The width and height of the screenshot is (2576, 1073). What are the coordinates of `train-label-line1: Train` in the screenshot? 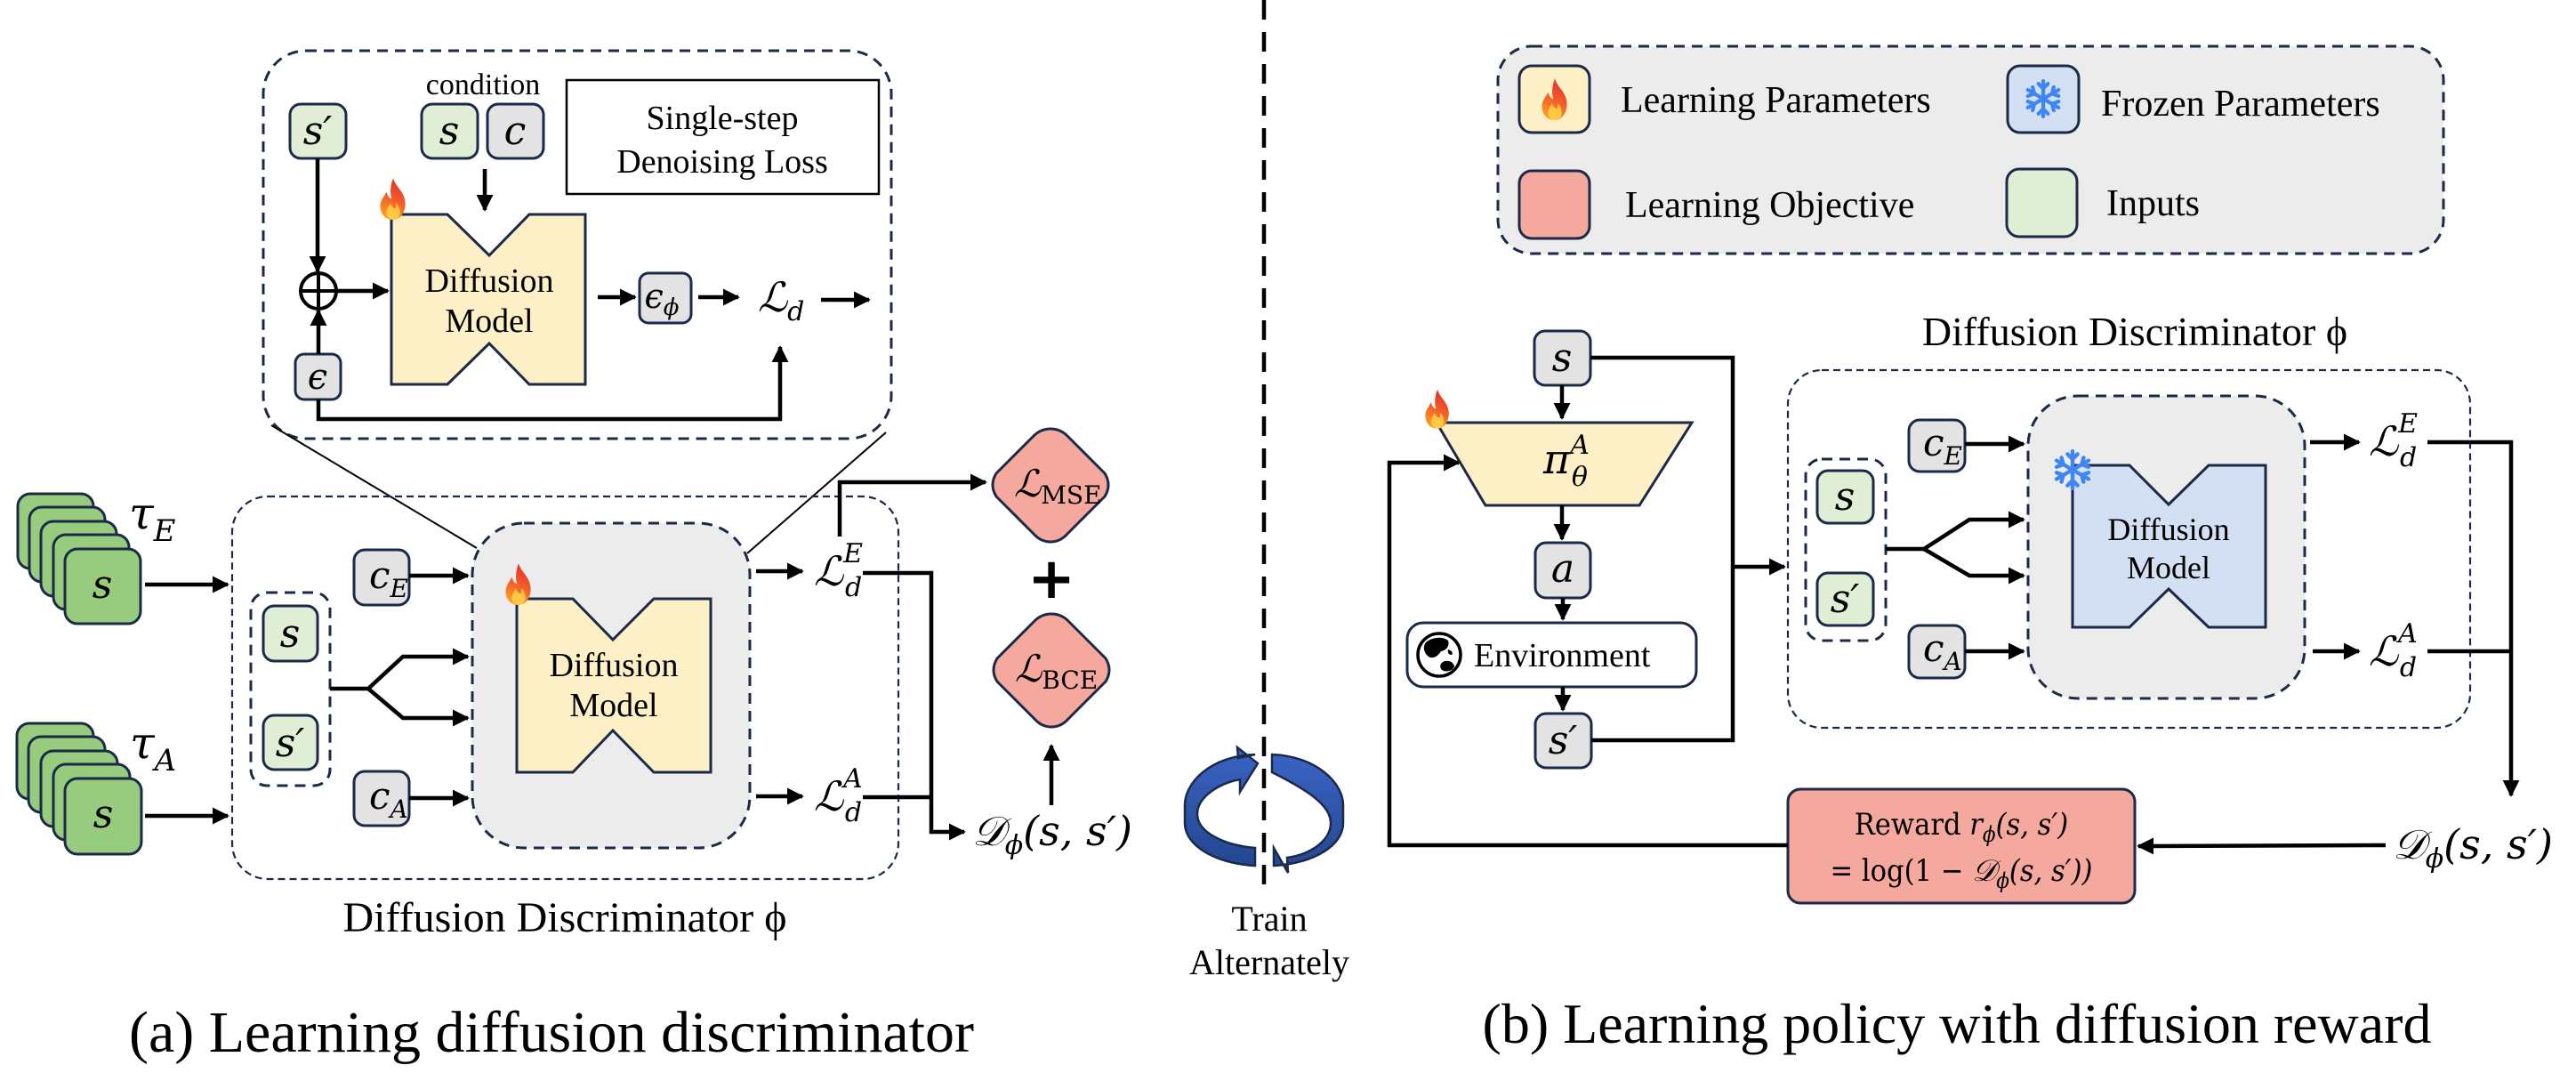 It's located at (1269, 919).